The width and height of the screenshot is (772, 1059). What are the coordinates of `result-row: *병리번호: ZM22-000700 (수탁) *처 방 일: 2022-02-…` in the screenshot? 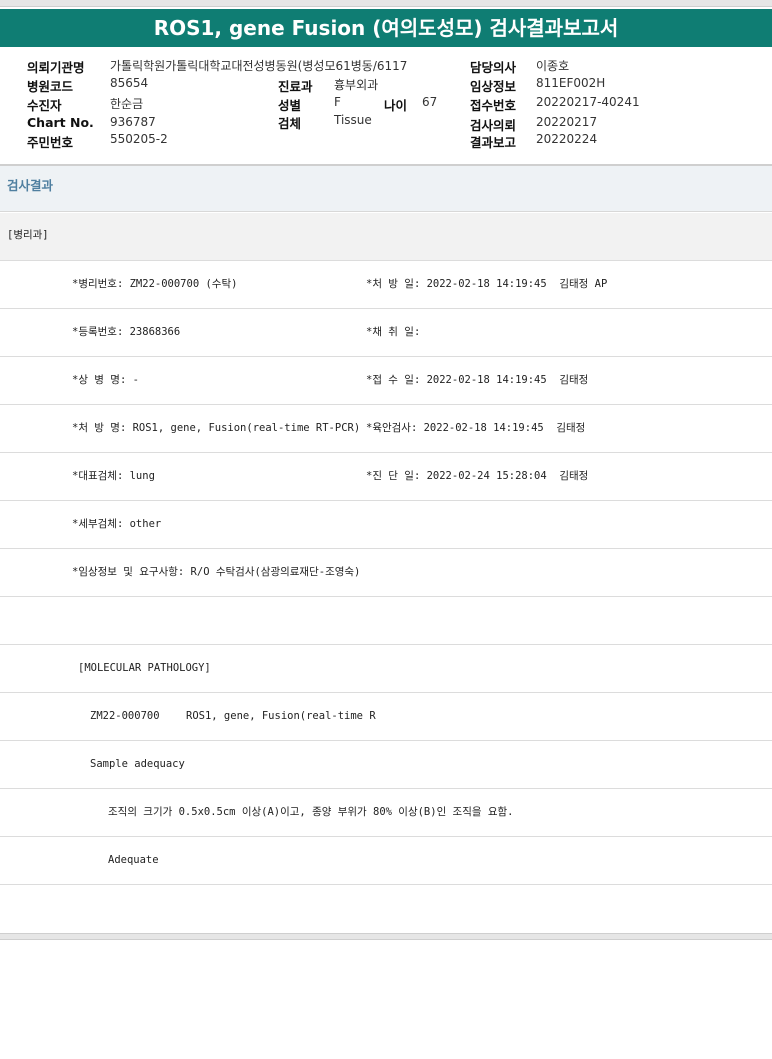 It's located at (386, 285).